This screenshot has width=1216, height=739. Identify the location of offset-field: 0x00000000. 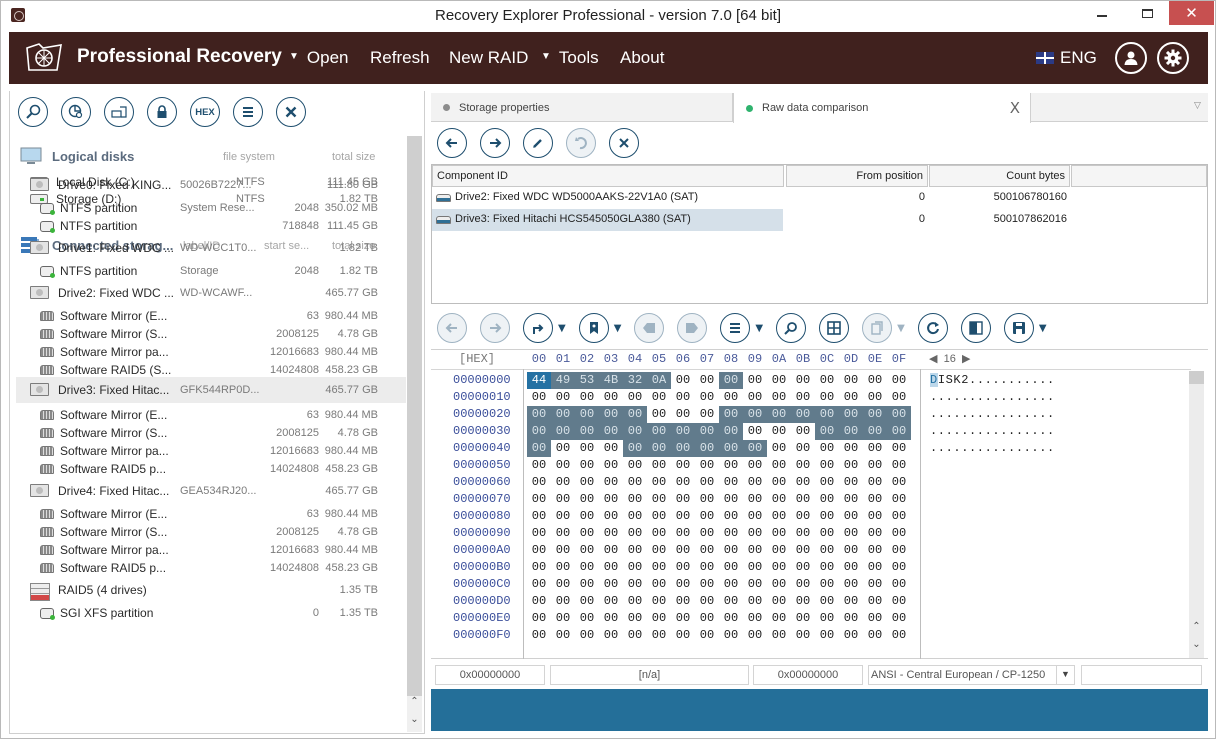
(490, 675).